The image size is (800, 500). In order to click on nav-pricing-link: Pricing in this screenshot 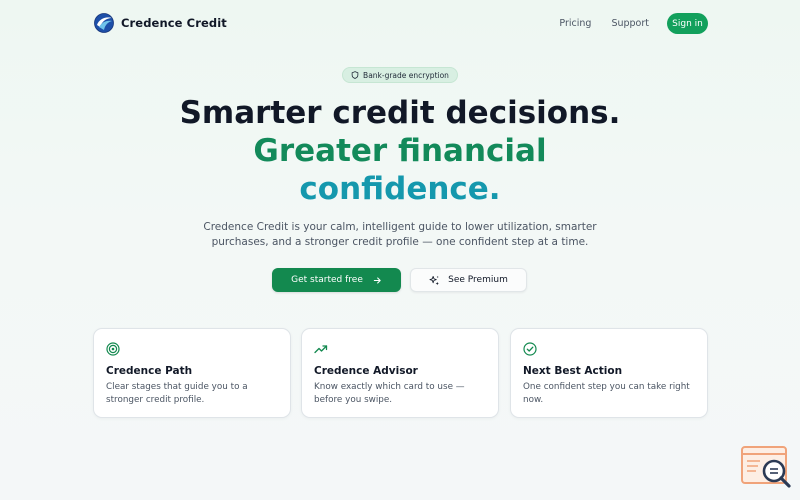, I will do `click(575, 23)`.